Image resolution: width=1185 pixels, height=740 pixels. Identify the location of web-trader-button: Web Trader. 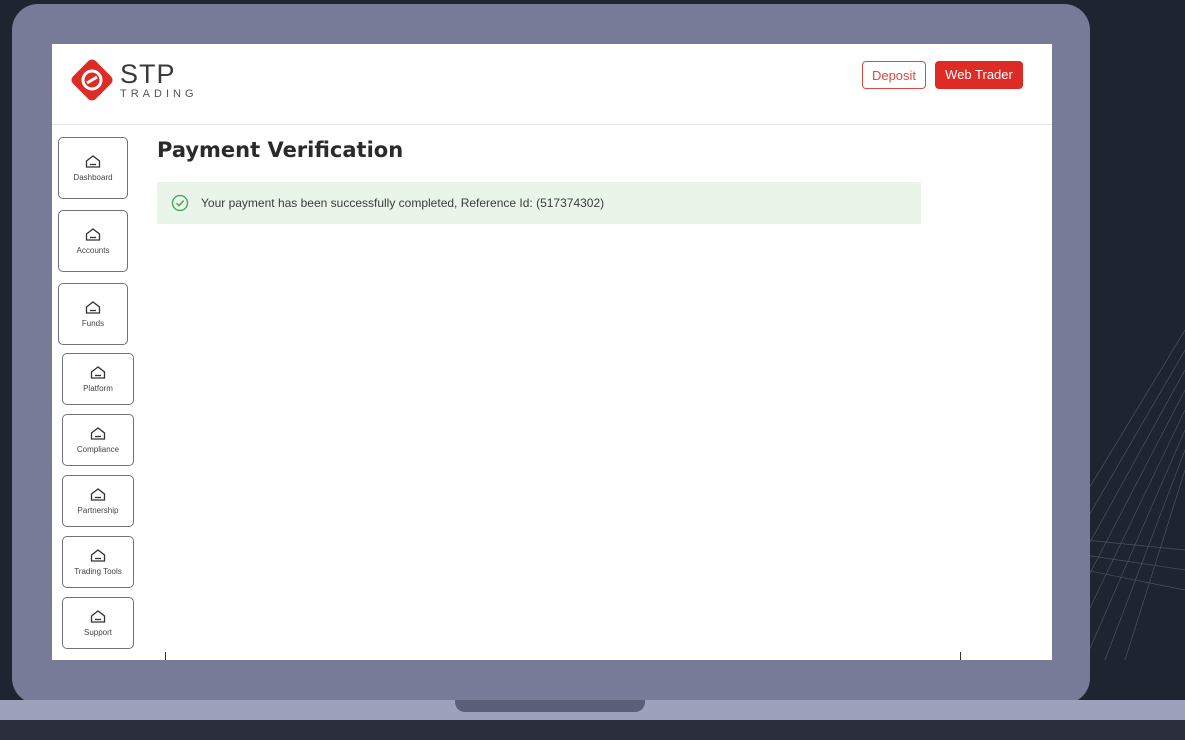
(979, 75).